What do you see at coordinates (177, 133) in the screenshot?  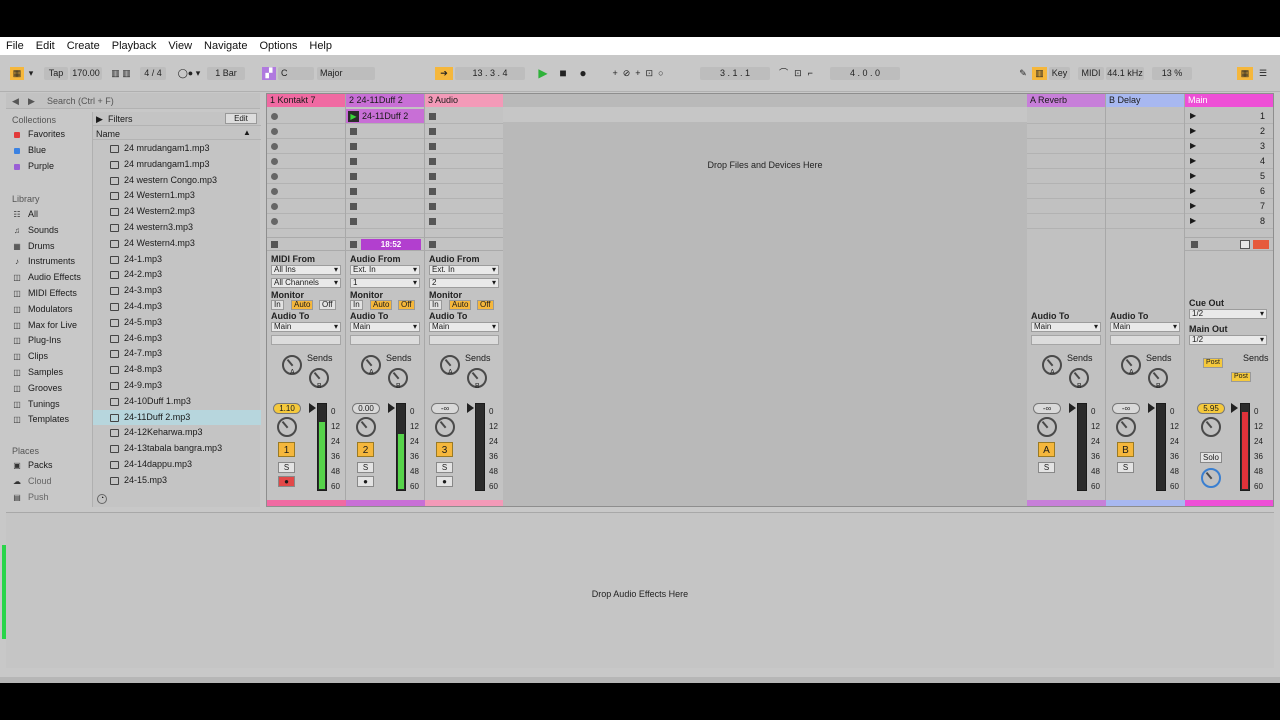 I see `name-column-header: Name ▲` at bounding box center [177, 133].